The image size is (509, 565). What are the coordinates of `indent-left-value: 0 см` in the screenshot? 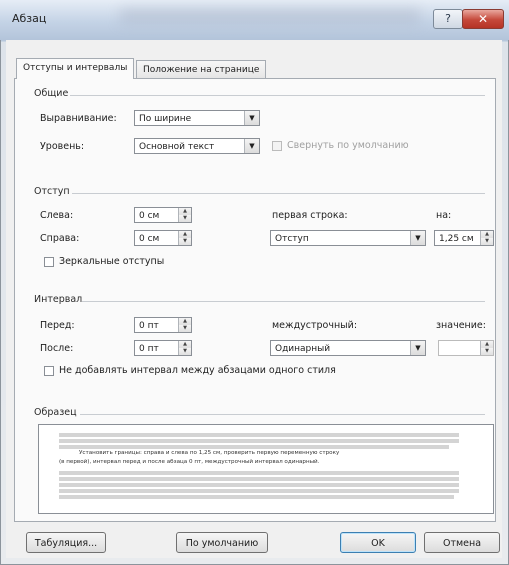 It's located at (149, 216).